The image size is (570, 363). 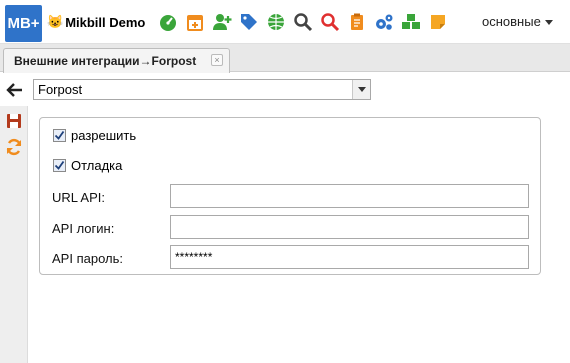 I want to click on search-icon, so click(x=302, y=21).